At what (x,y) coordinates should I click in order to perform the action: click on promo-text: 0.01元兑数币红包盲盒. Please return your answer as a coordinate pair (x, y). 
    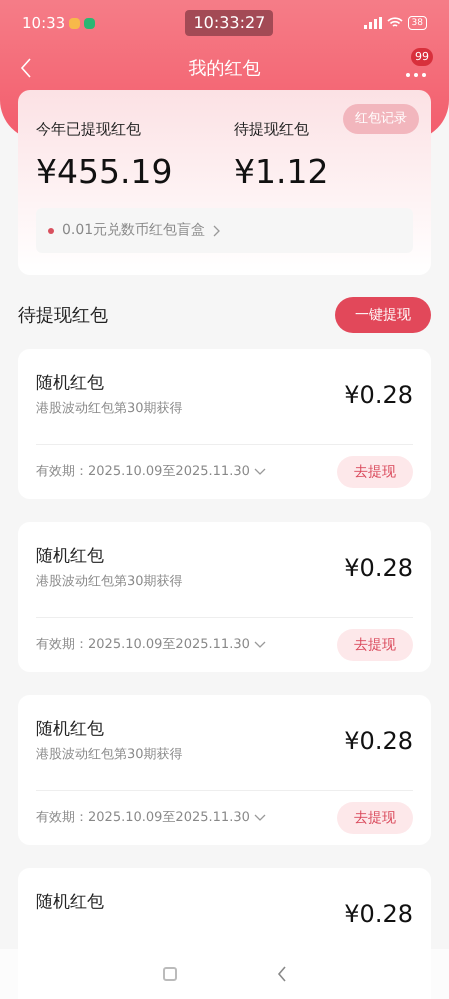
    Looking at the image, I should click on (134, 230).